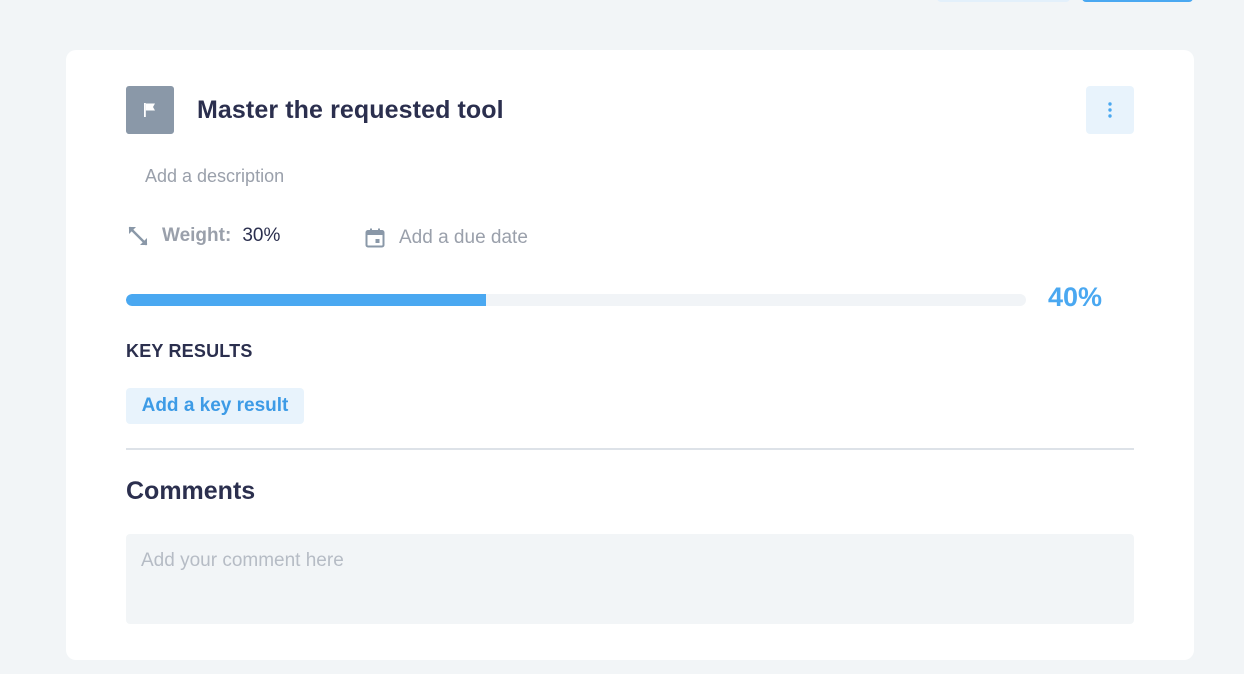 This screenshot has height=674, width=1244. What do you see at coordinates (191, 491) in the screenshot?
I see `comments-heading: Comments` at bounding box center [191, 491].